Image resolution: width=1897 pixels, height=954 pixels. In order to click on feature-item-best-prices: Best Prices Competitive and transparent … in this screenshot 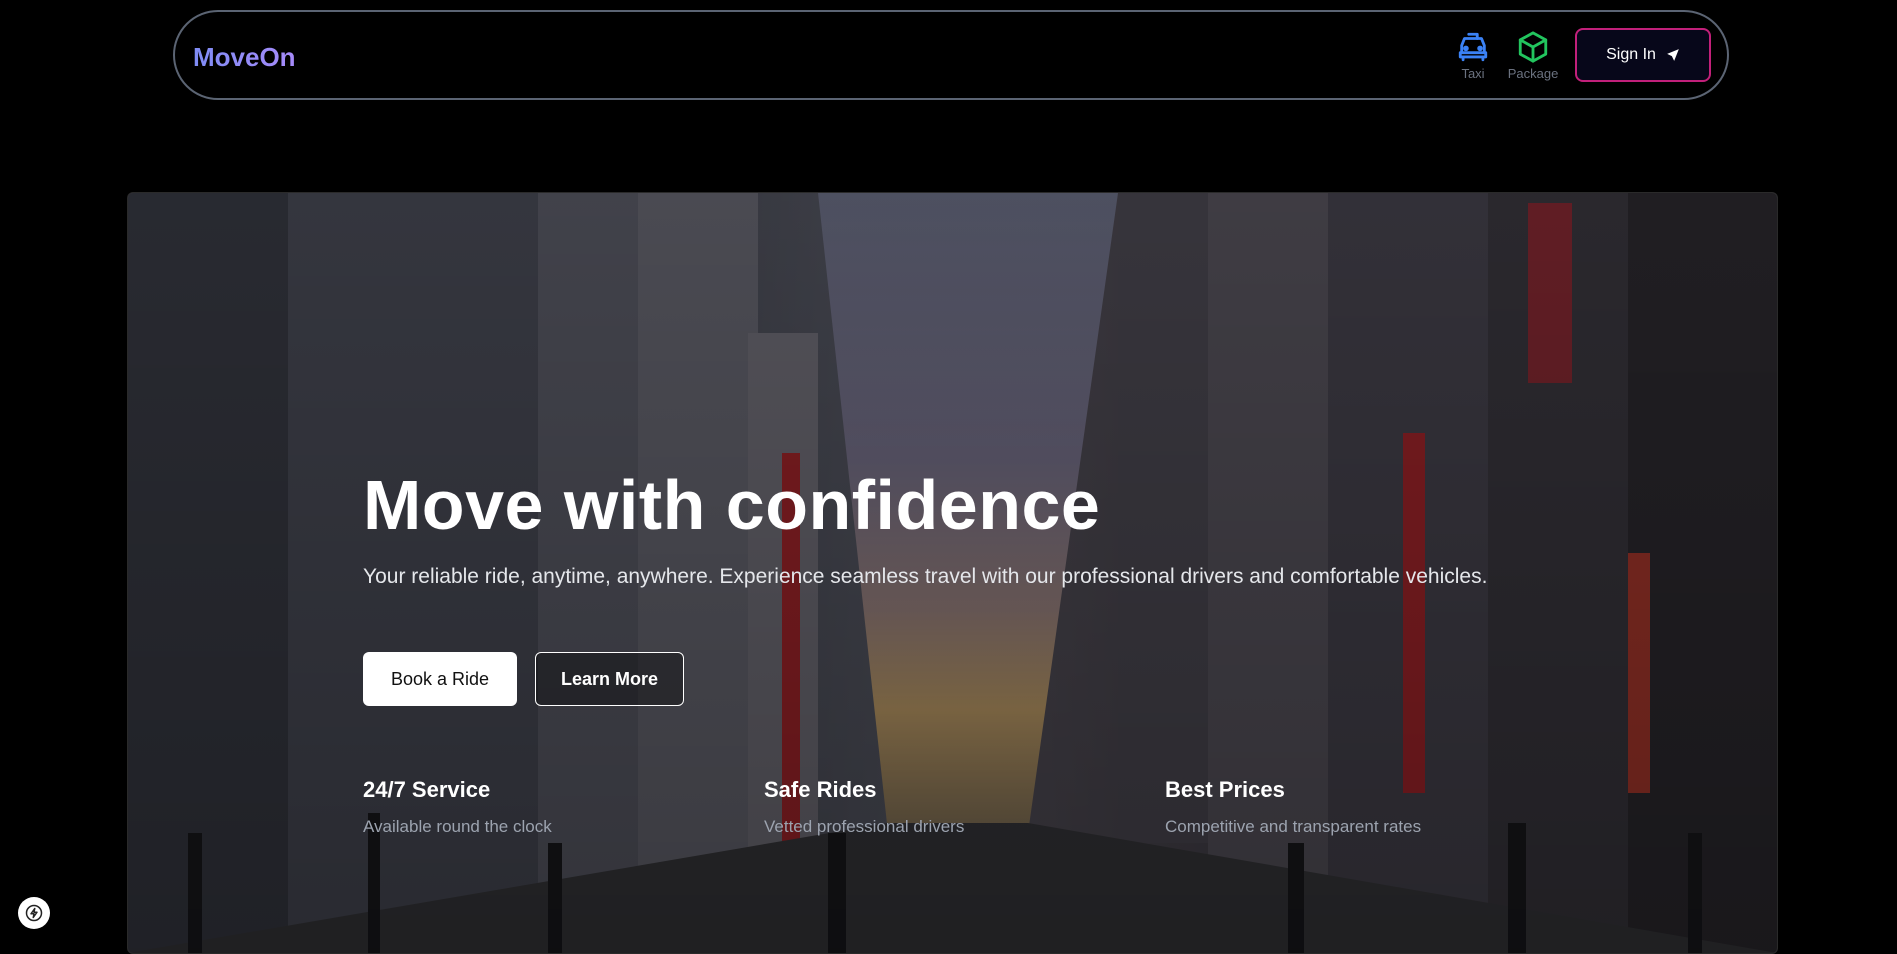, I will do `click(1293, 807)`.